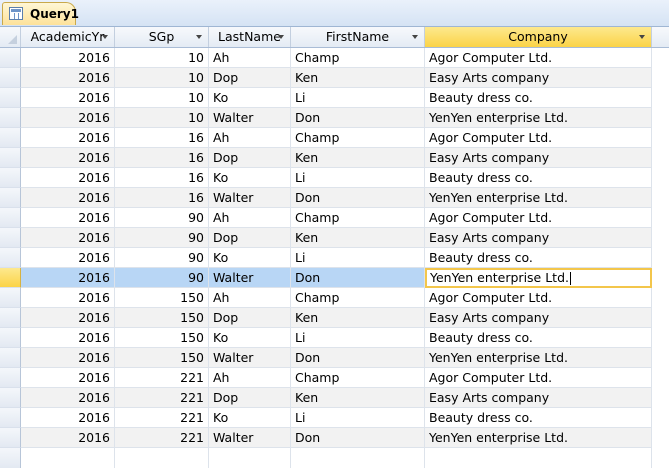 The width and height of the screenshot is (669, 468). I want to click on table-row: 2016 16 Ah Champ Agor Computer Ltd., so click(334, 138).